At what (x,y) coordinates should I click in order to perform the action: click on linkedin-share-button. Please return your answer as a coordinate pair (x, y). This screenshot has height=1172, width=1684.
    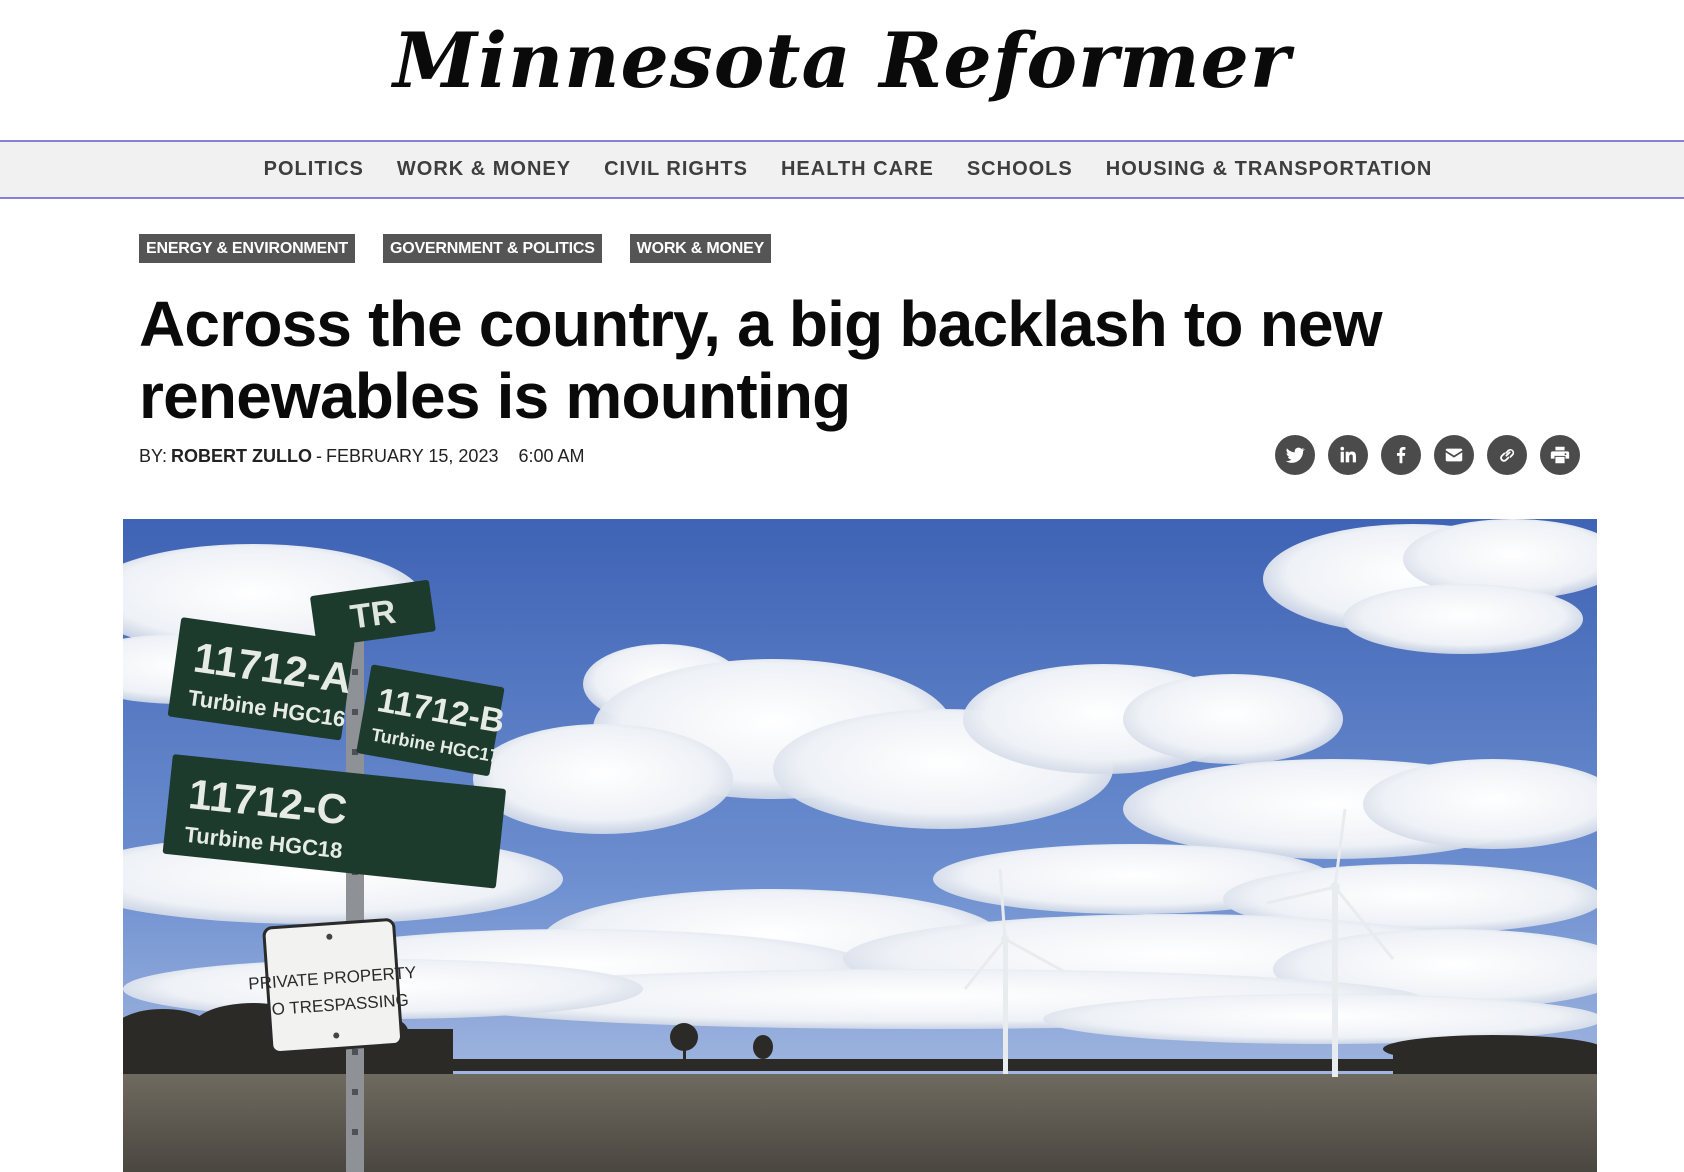
    Looking at the image, I should click on (1348, 455).